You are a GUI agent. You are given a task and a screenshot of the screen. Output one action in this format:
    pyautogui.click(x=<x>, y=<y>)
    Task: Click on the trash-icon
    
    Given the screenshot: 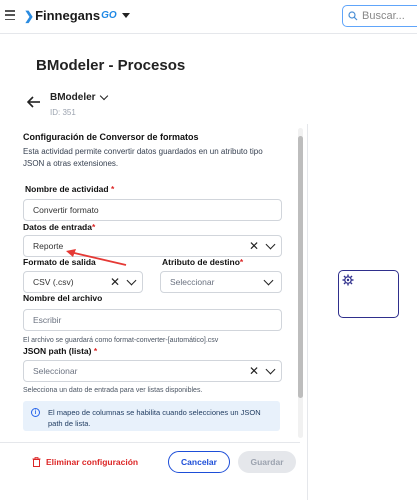 What is the action you would take?
    pyautogui.click(x=36, y=462)
    